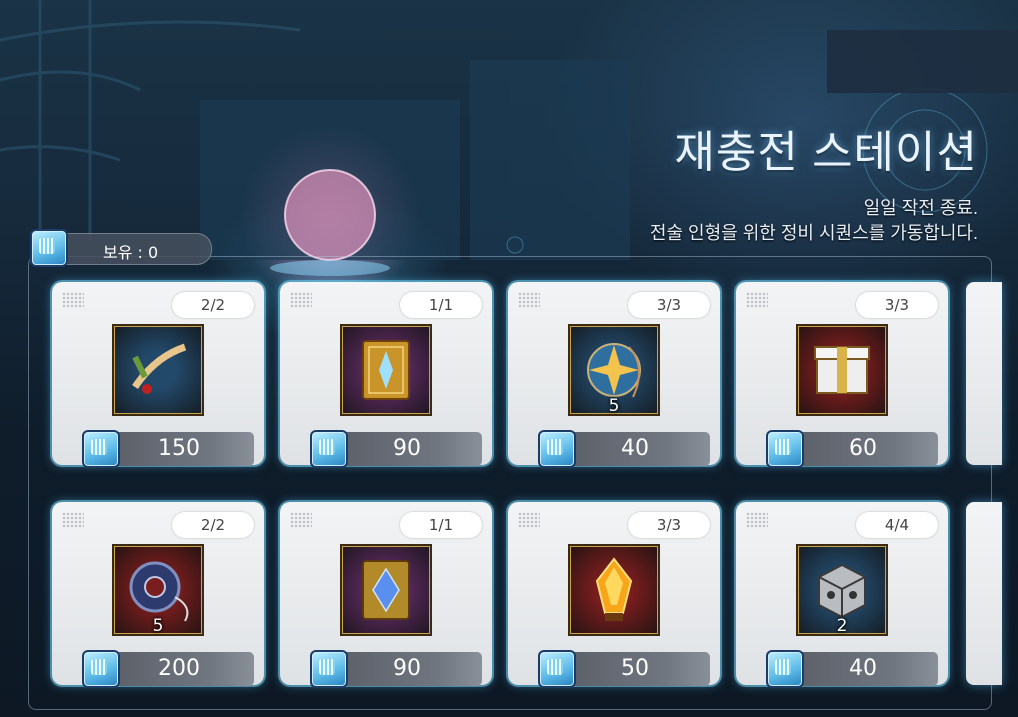  Describe the element at coordinates (158, 591) in the screenshot. I see `tape-coil-icon: 5` at that location.